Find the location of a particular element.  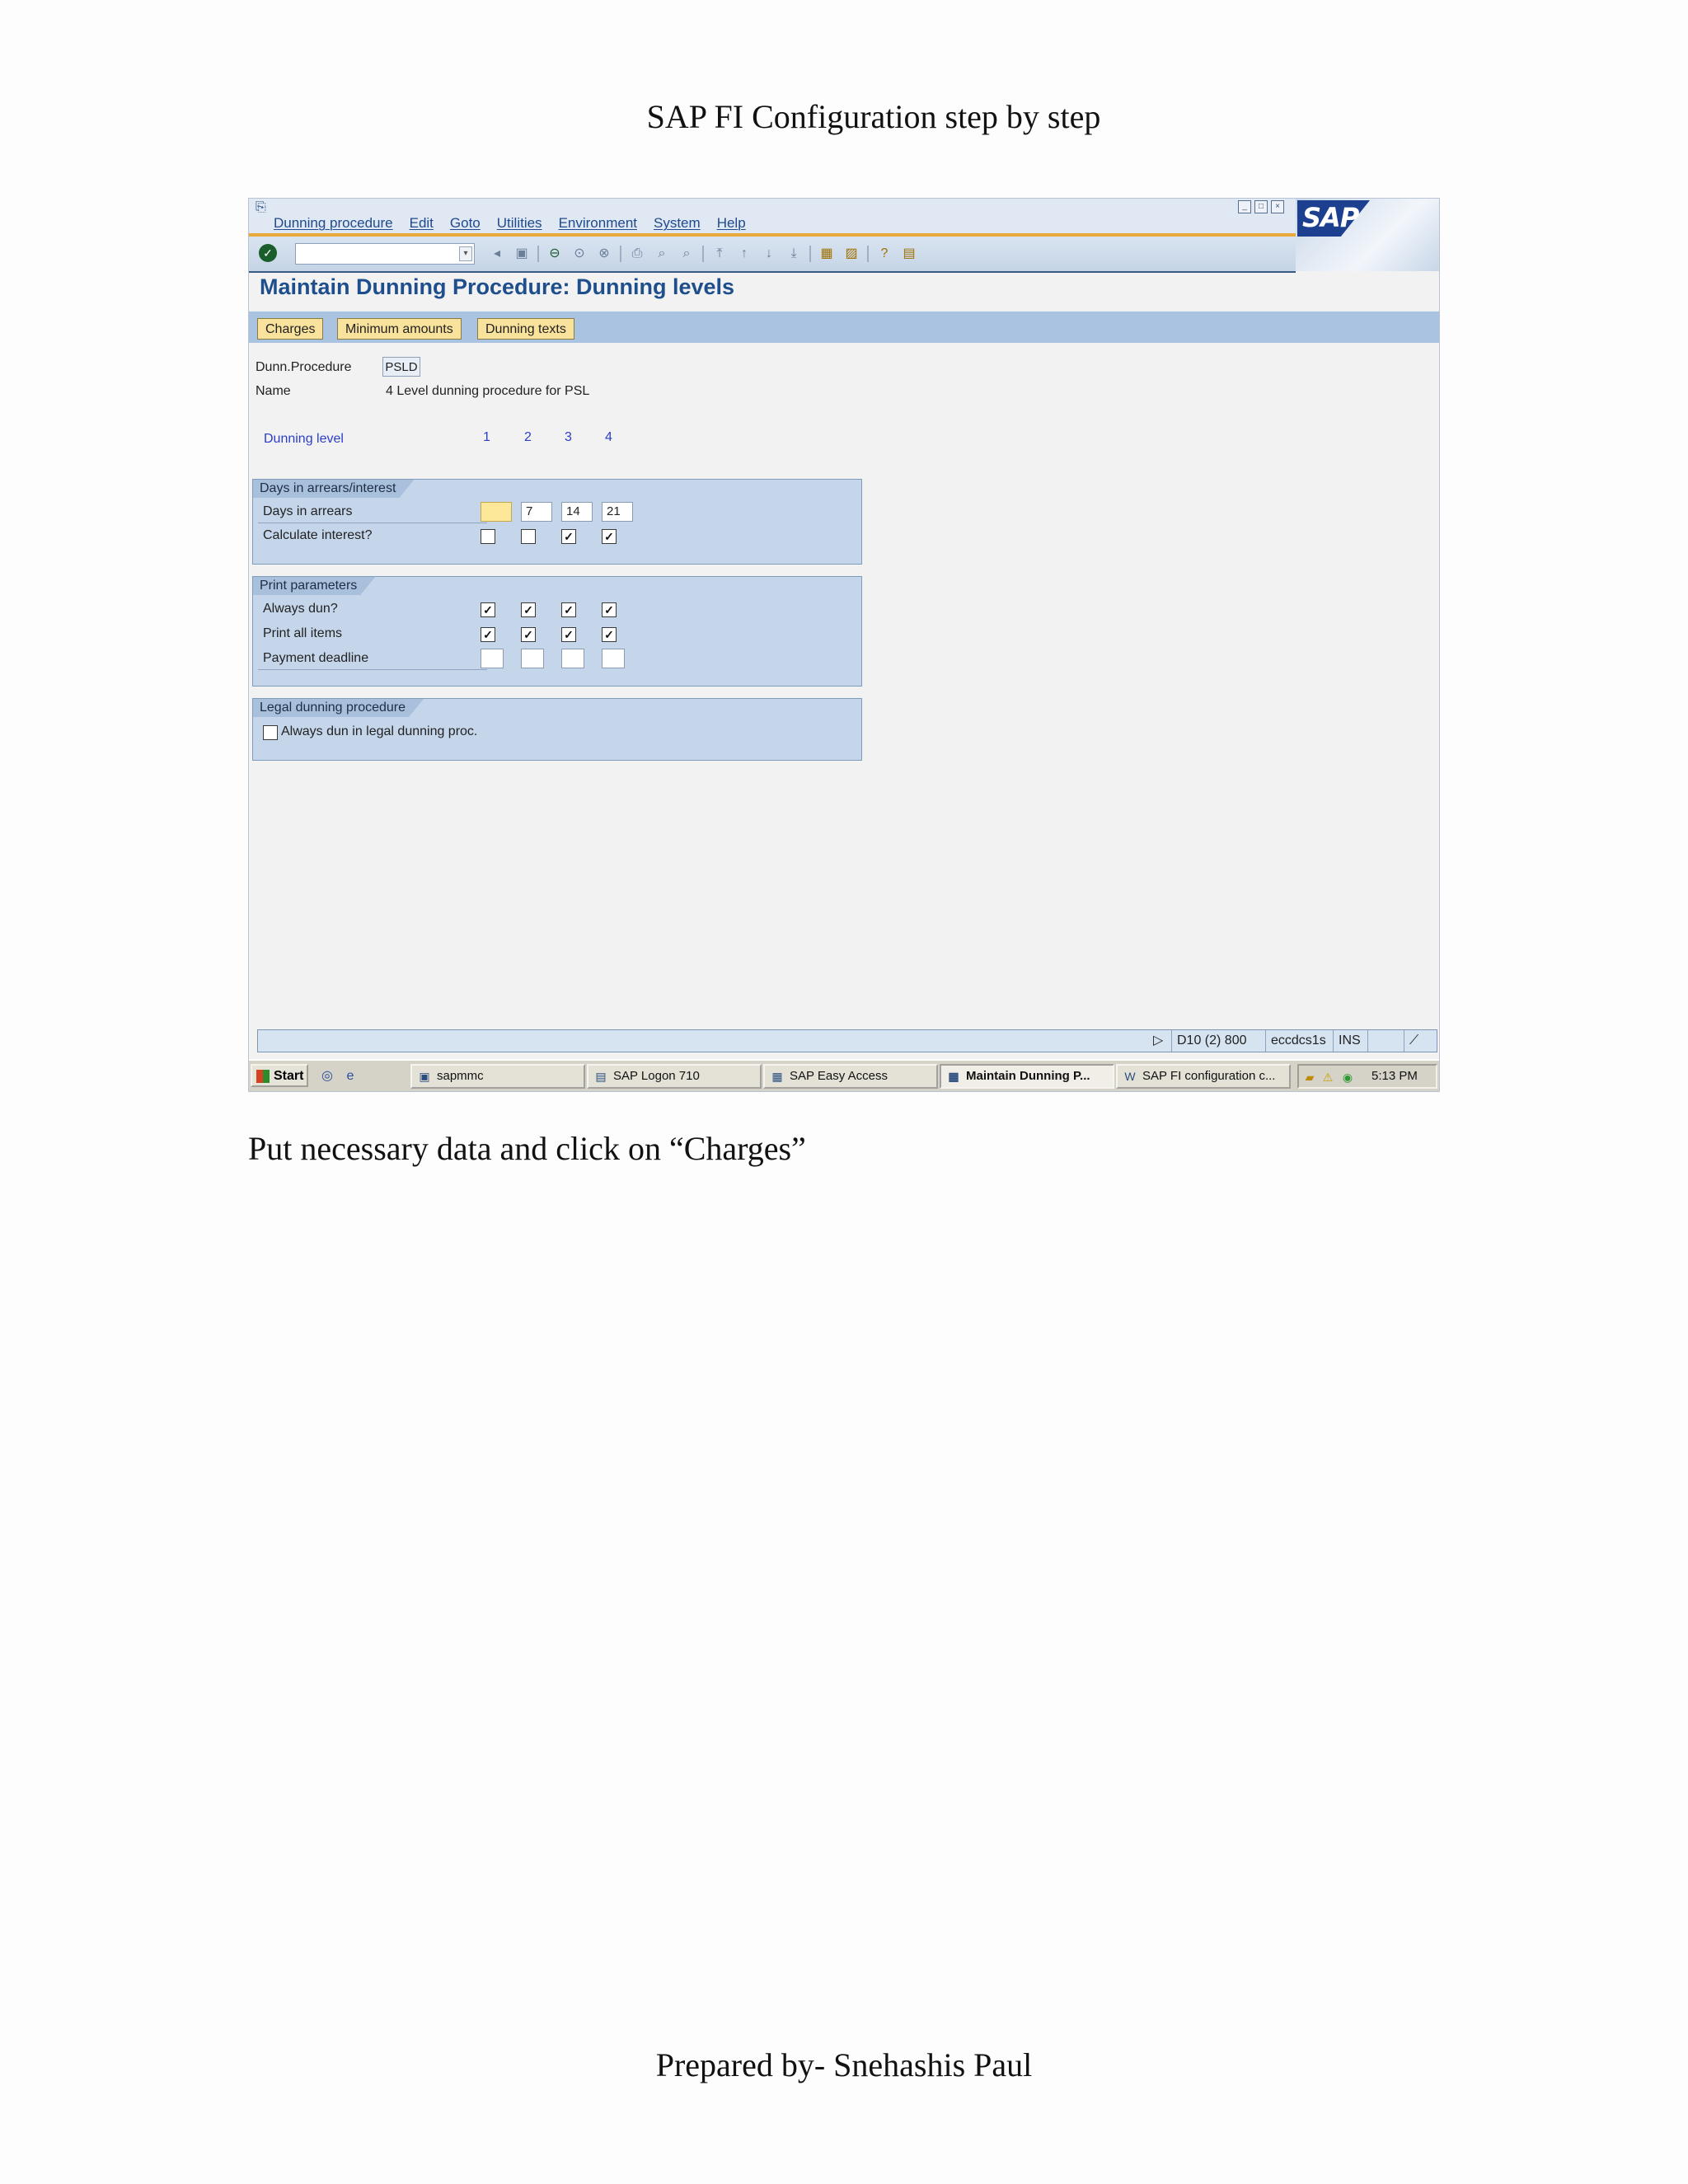

quicklaunch-browser-icon: e is located at coordinates (350, 1076).